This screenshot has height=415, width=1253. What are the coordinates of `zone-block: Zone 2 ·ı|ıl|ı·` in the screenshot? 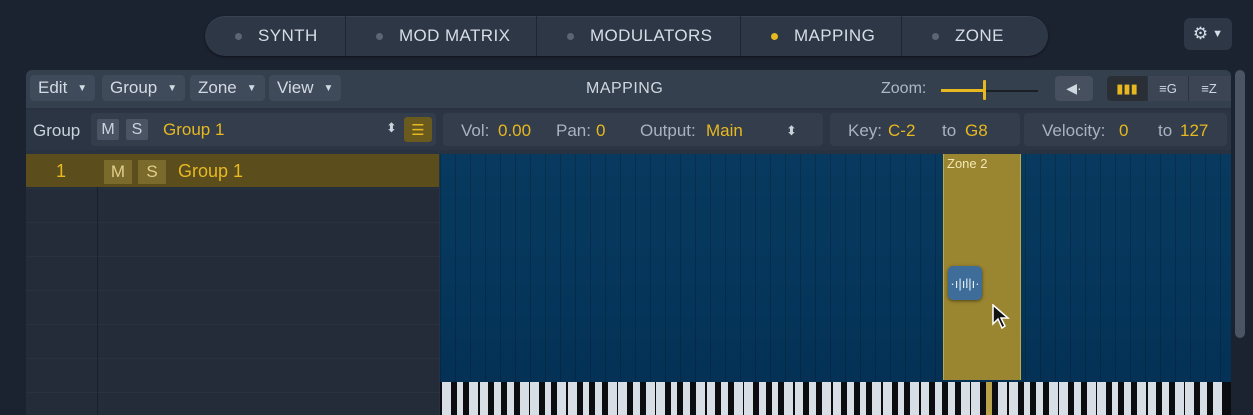 It's located at (982, 267).